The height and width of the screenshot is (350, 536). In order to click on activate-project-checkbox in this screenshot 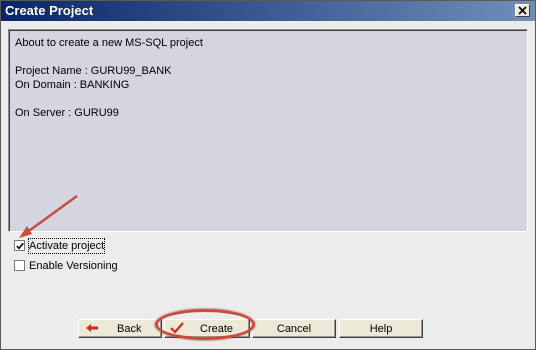, I will do `click(19, 245)`.